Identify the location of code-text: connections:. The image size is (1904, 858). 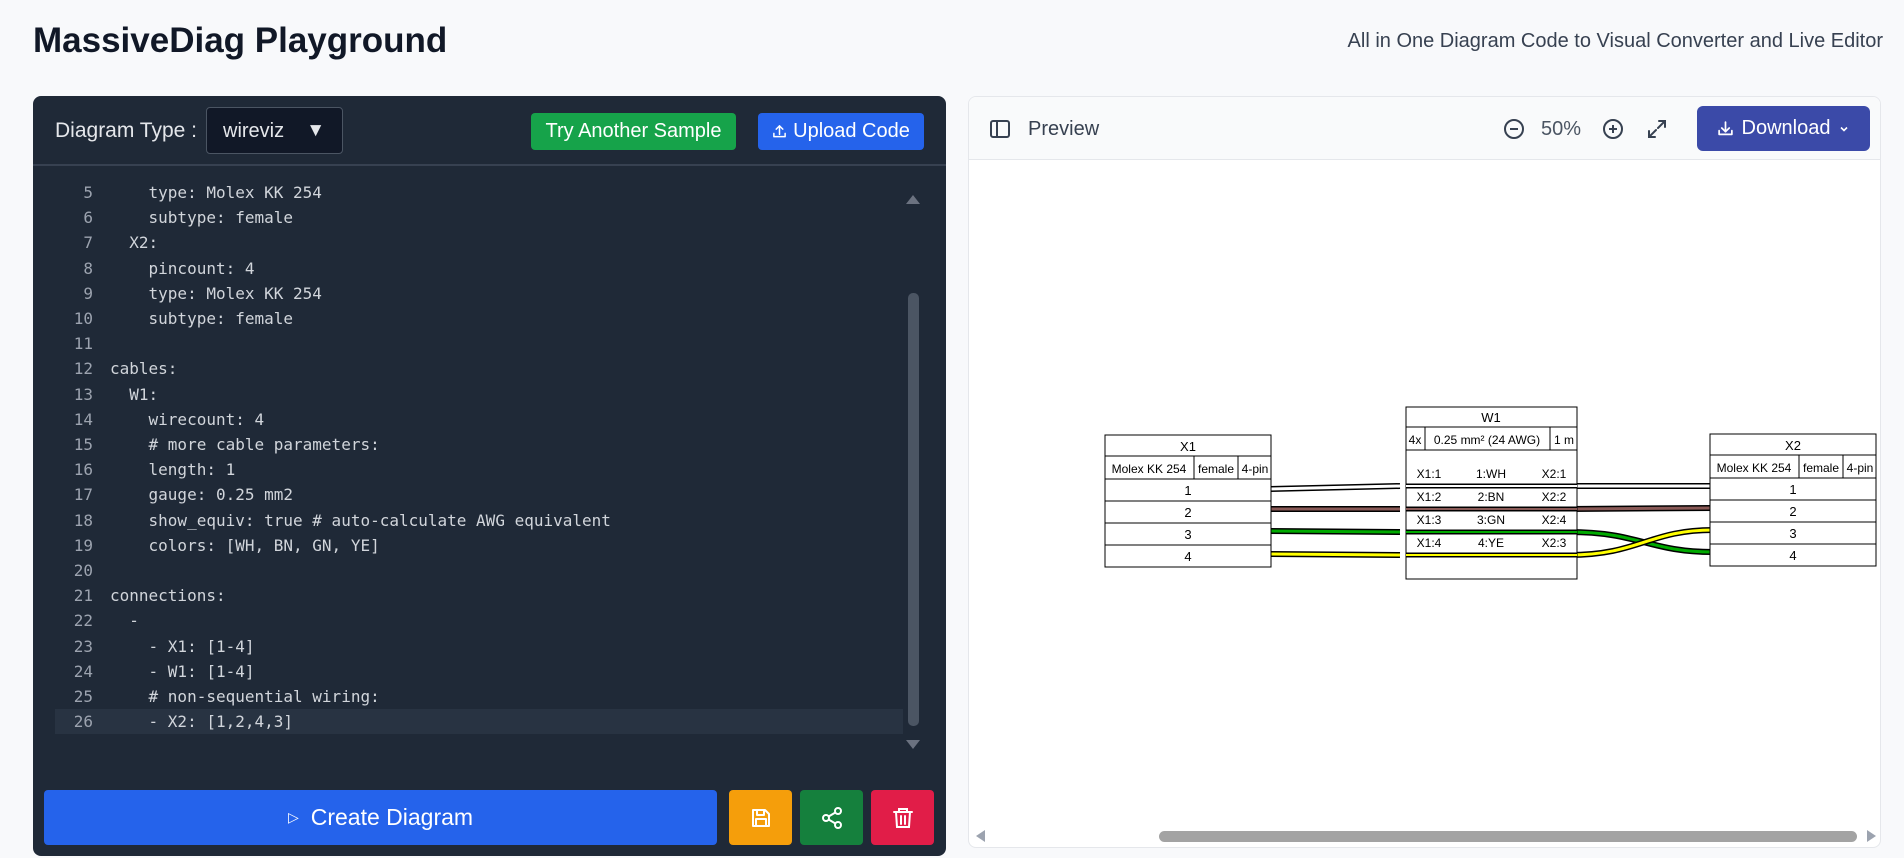
(168, 595).